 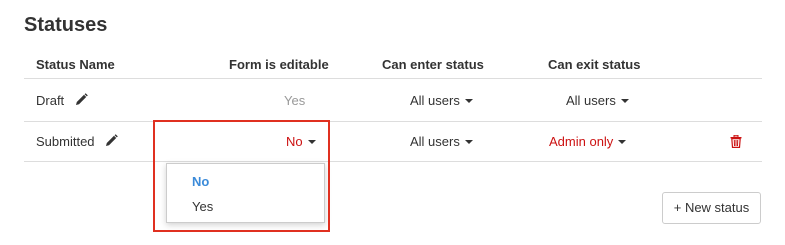 I want to click on can-exit-value: Admin only, so click(x=581, y=141).